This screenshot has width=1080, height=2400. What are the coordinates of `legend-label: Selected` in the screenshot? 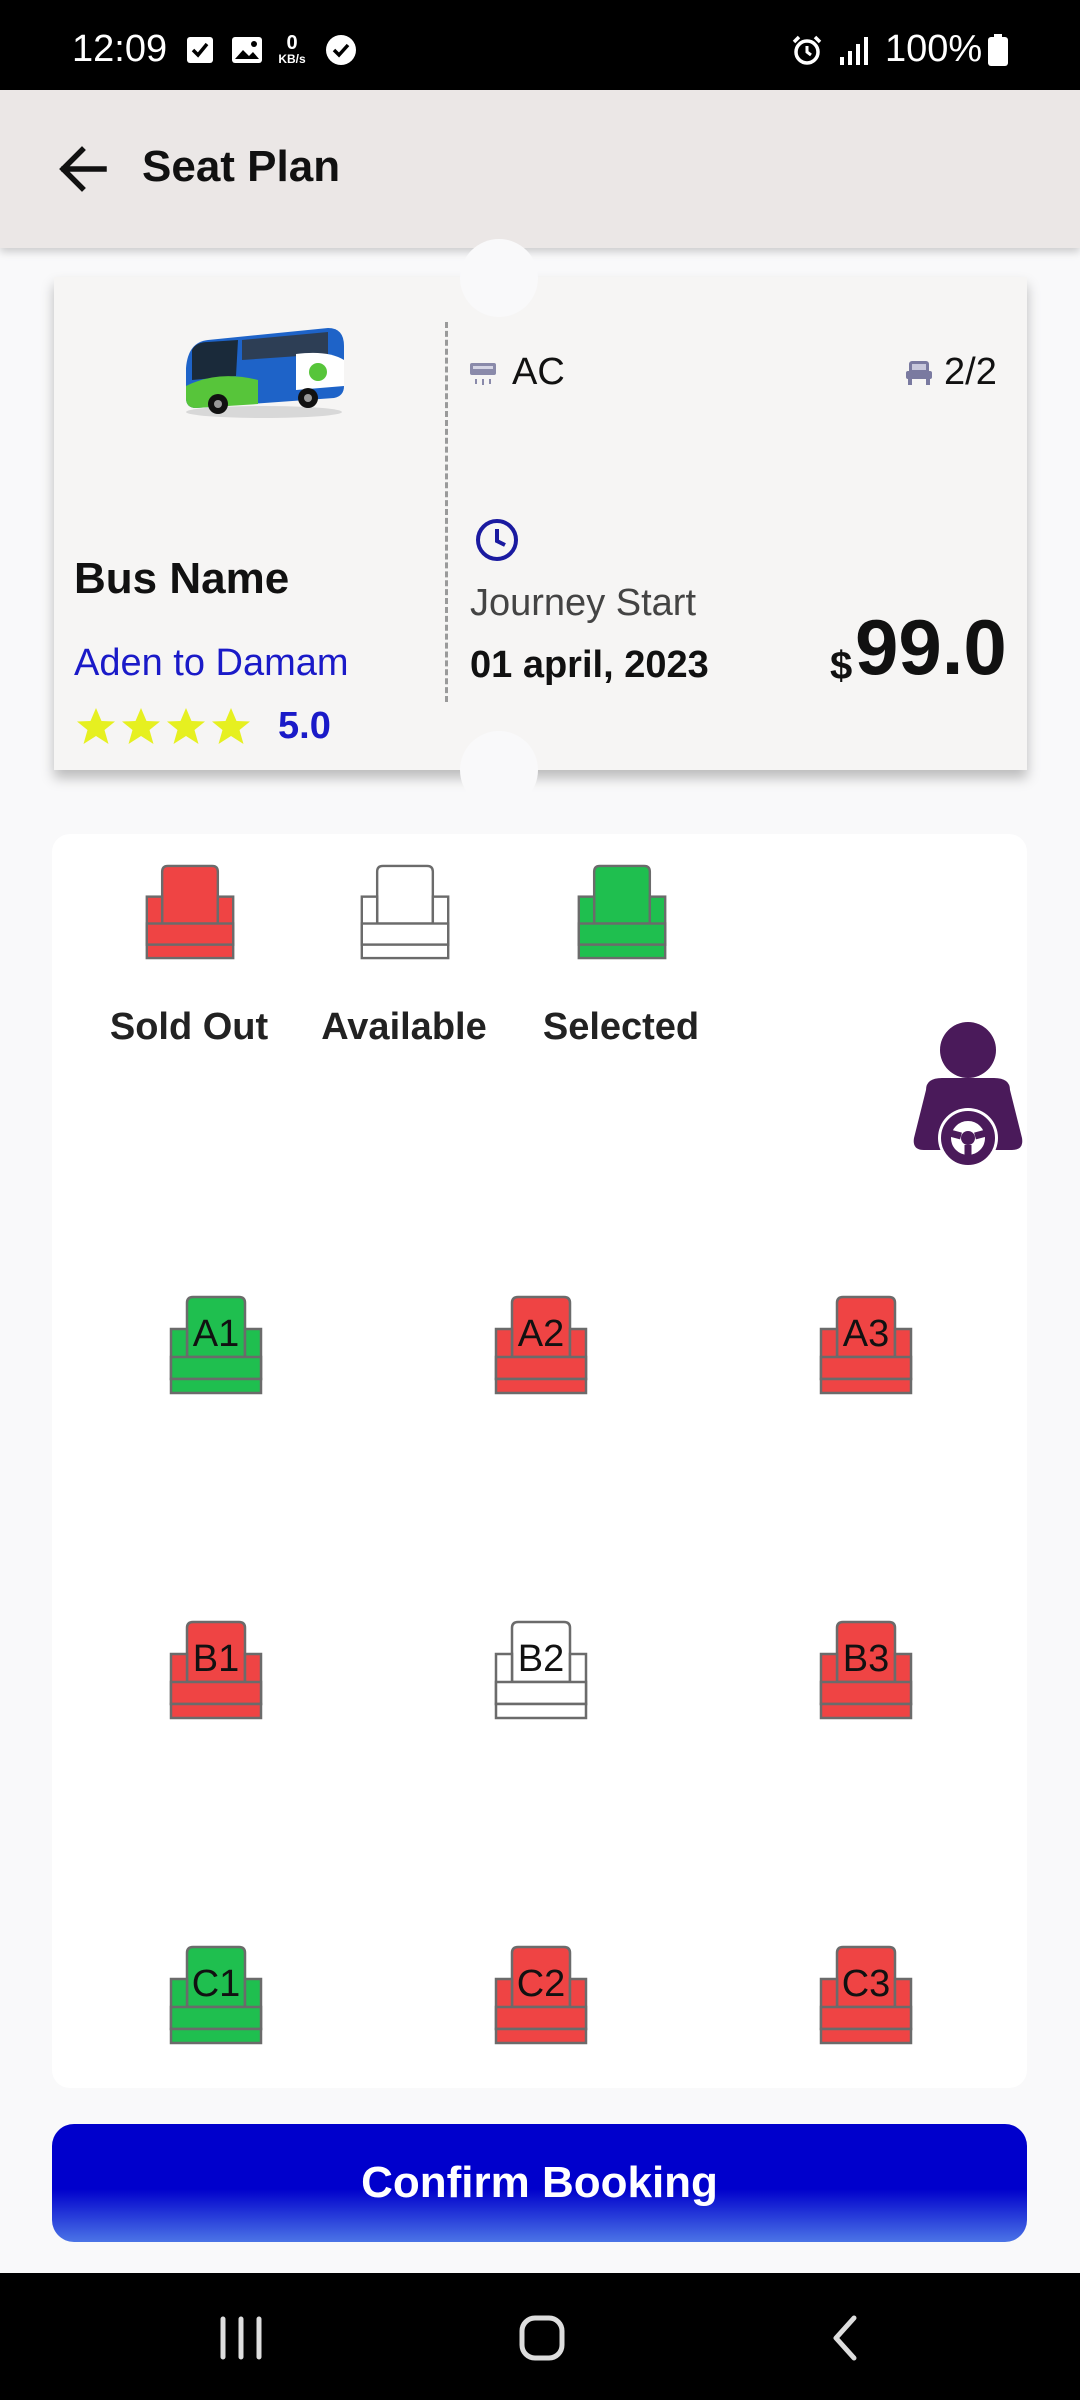 It's located at (621, 1027).